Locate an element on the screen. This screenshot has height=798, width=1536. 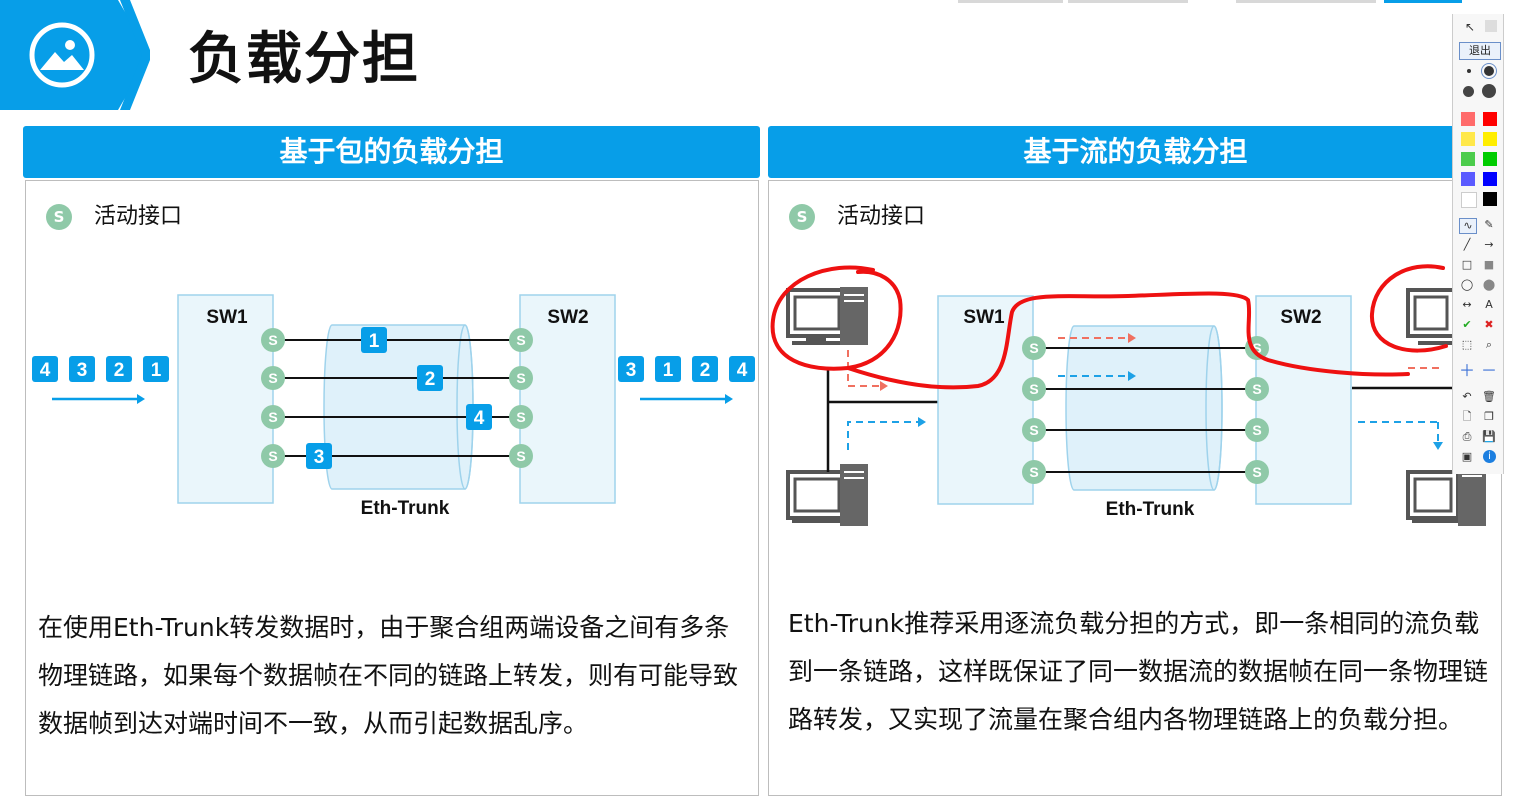
select-icon: ⬚ is located at coordinates (1467, 345).